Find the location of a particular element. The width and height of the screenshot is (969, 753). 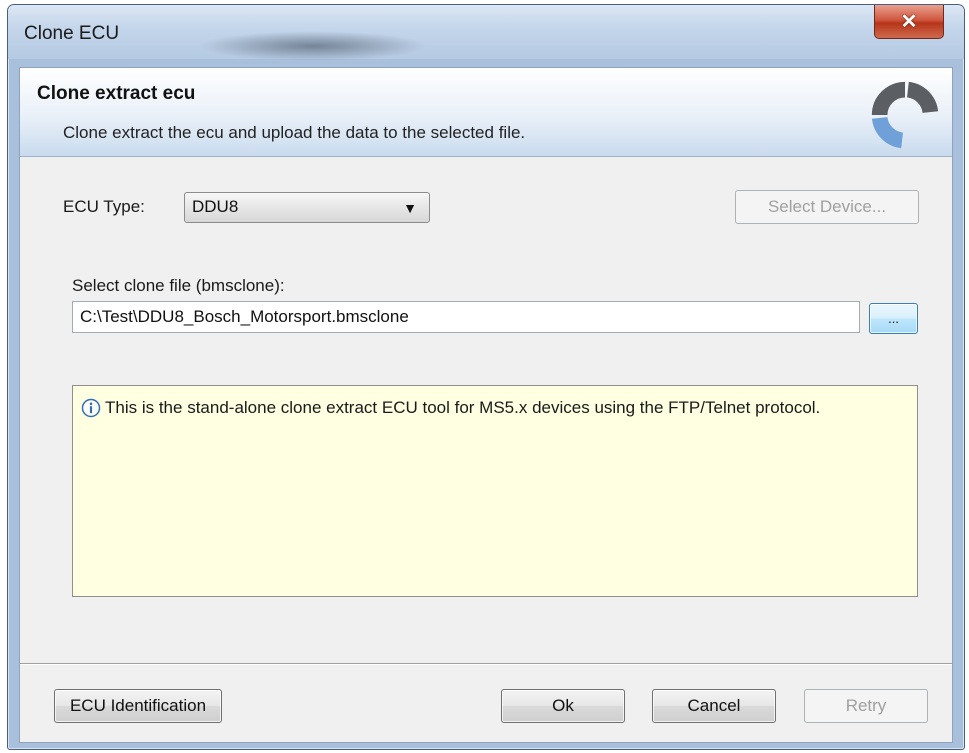

clone-file-value: C:\Test\DDU8_Bosch_Motorsport.bmsclone is located at coordinates (244, 316).